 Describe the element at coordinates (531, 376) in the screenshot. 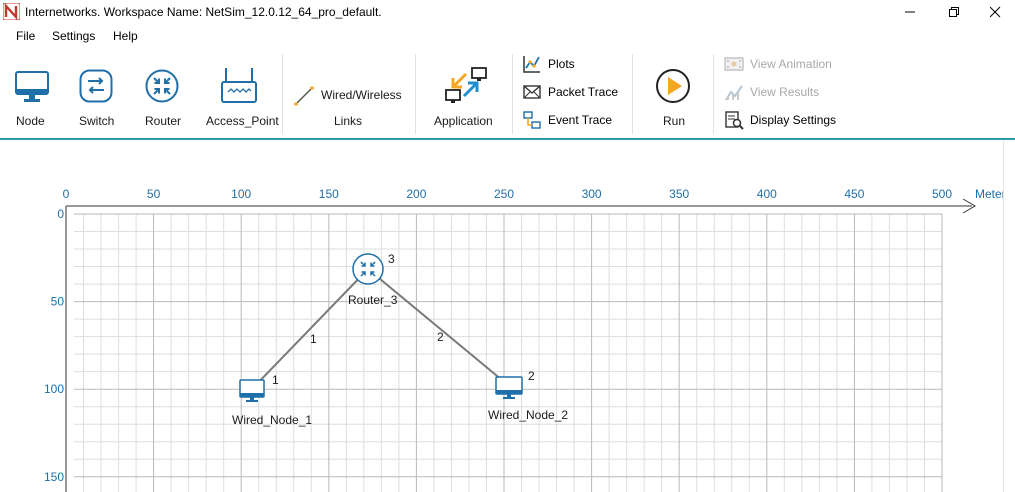

I see `device-id-label: 2` at that location.